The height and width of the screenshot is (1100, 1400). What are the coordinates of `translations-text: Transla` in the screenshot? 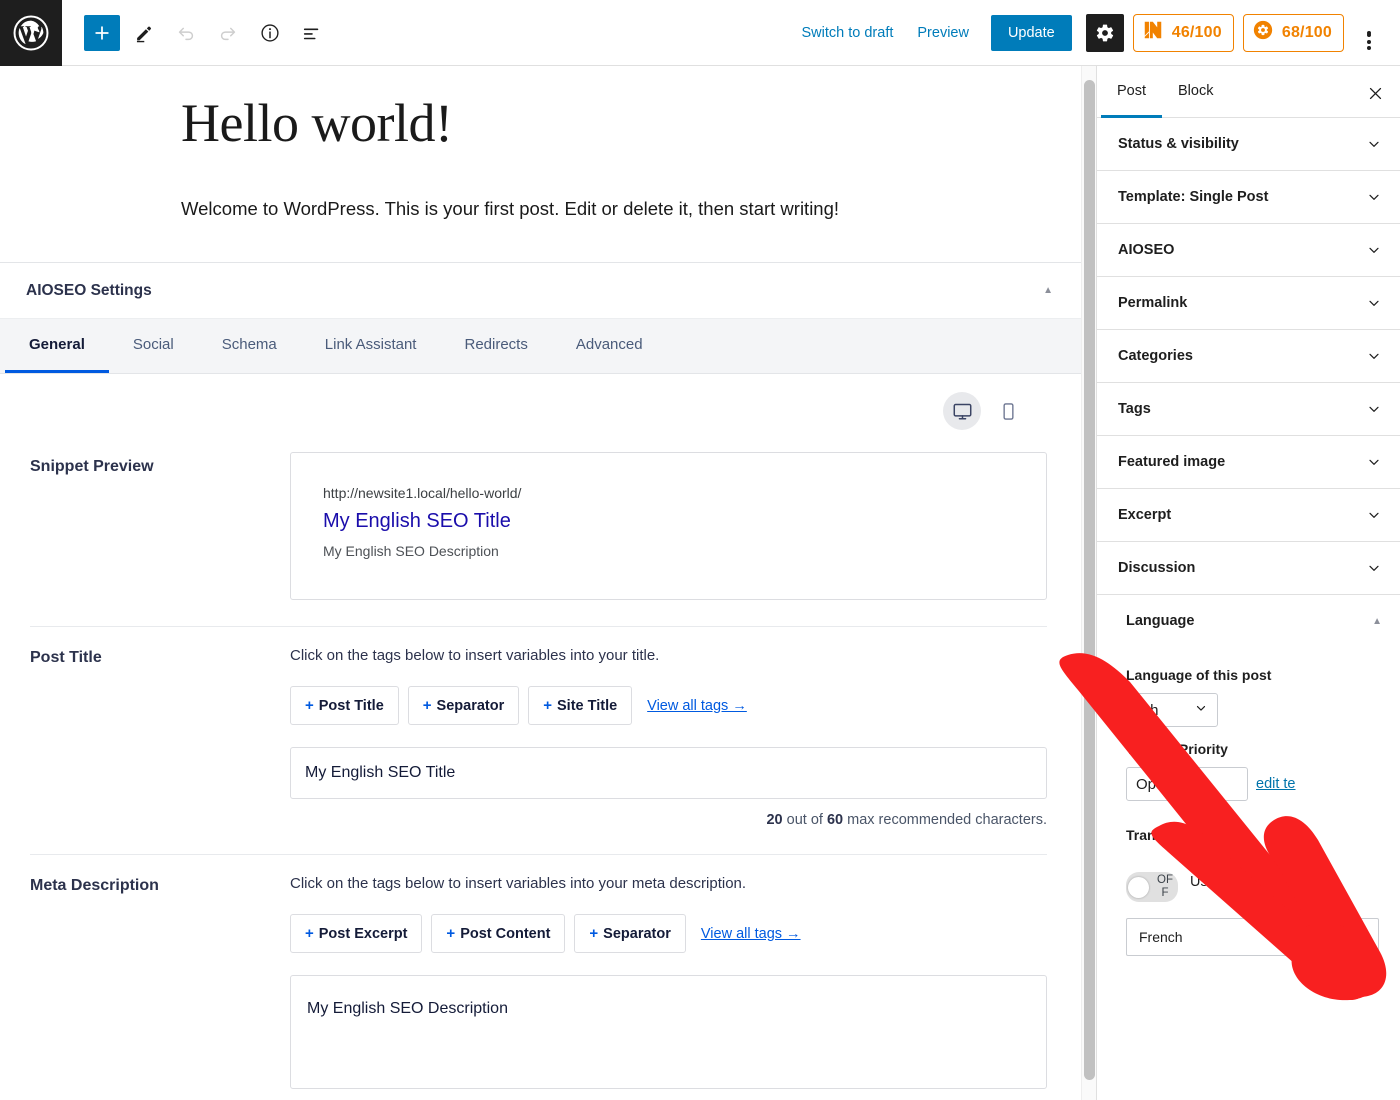 It's located at (1151, 835).